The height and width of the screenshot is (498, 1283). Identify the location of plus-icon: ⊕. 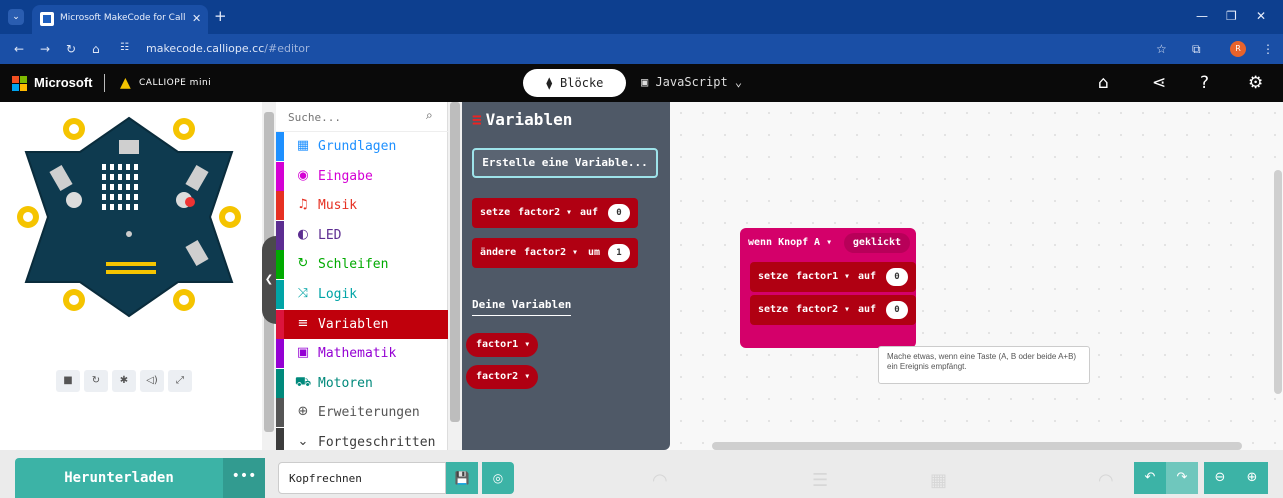
(303, 412).